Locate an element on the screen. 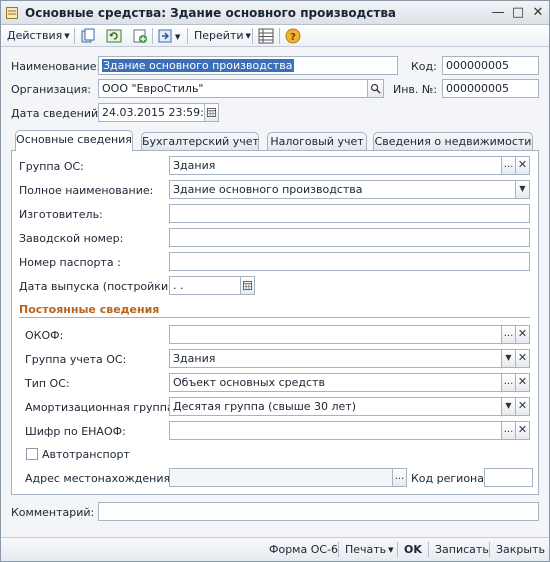  amortization-group-field: Десятая группа (свыше 30 лет) is located at coordinates (335, 406).